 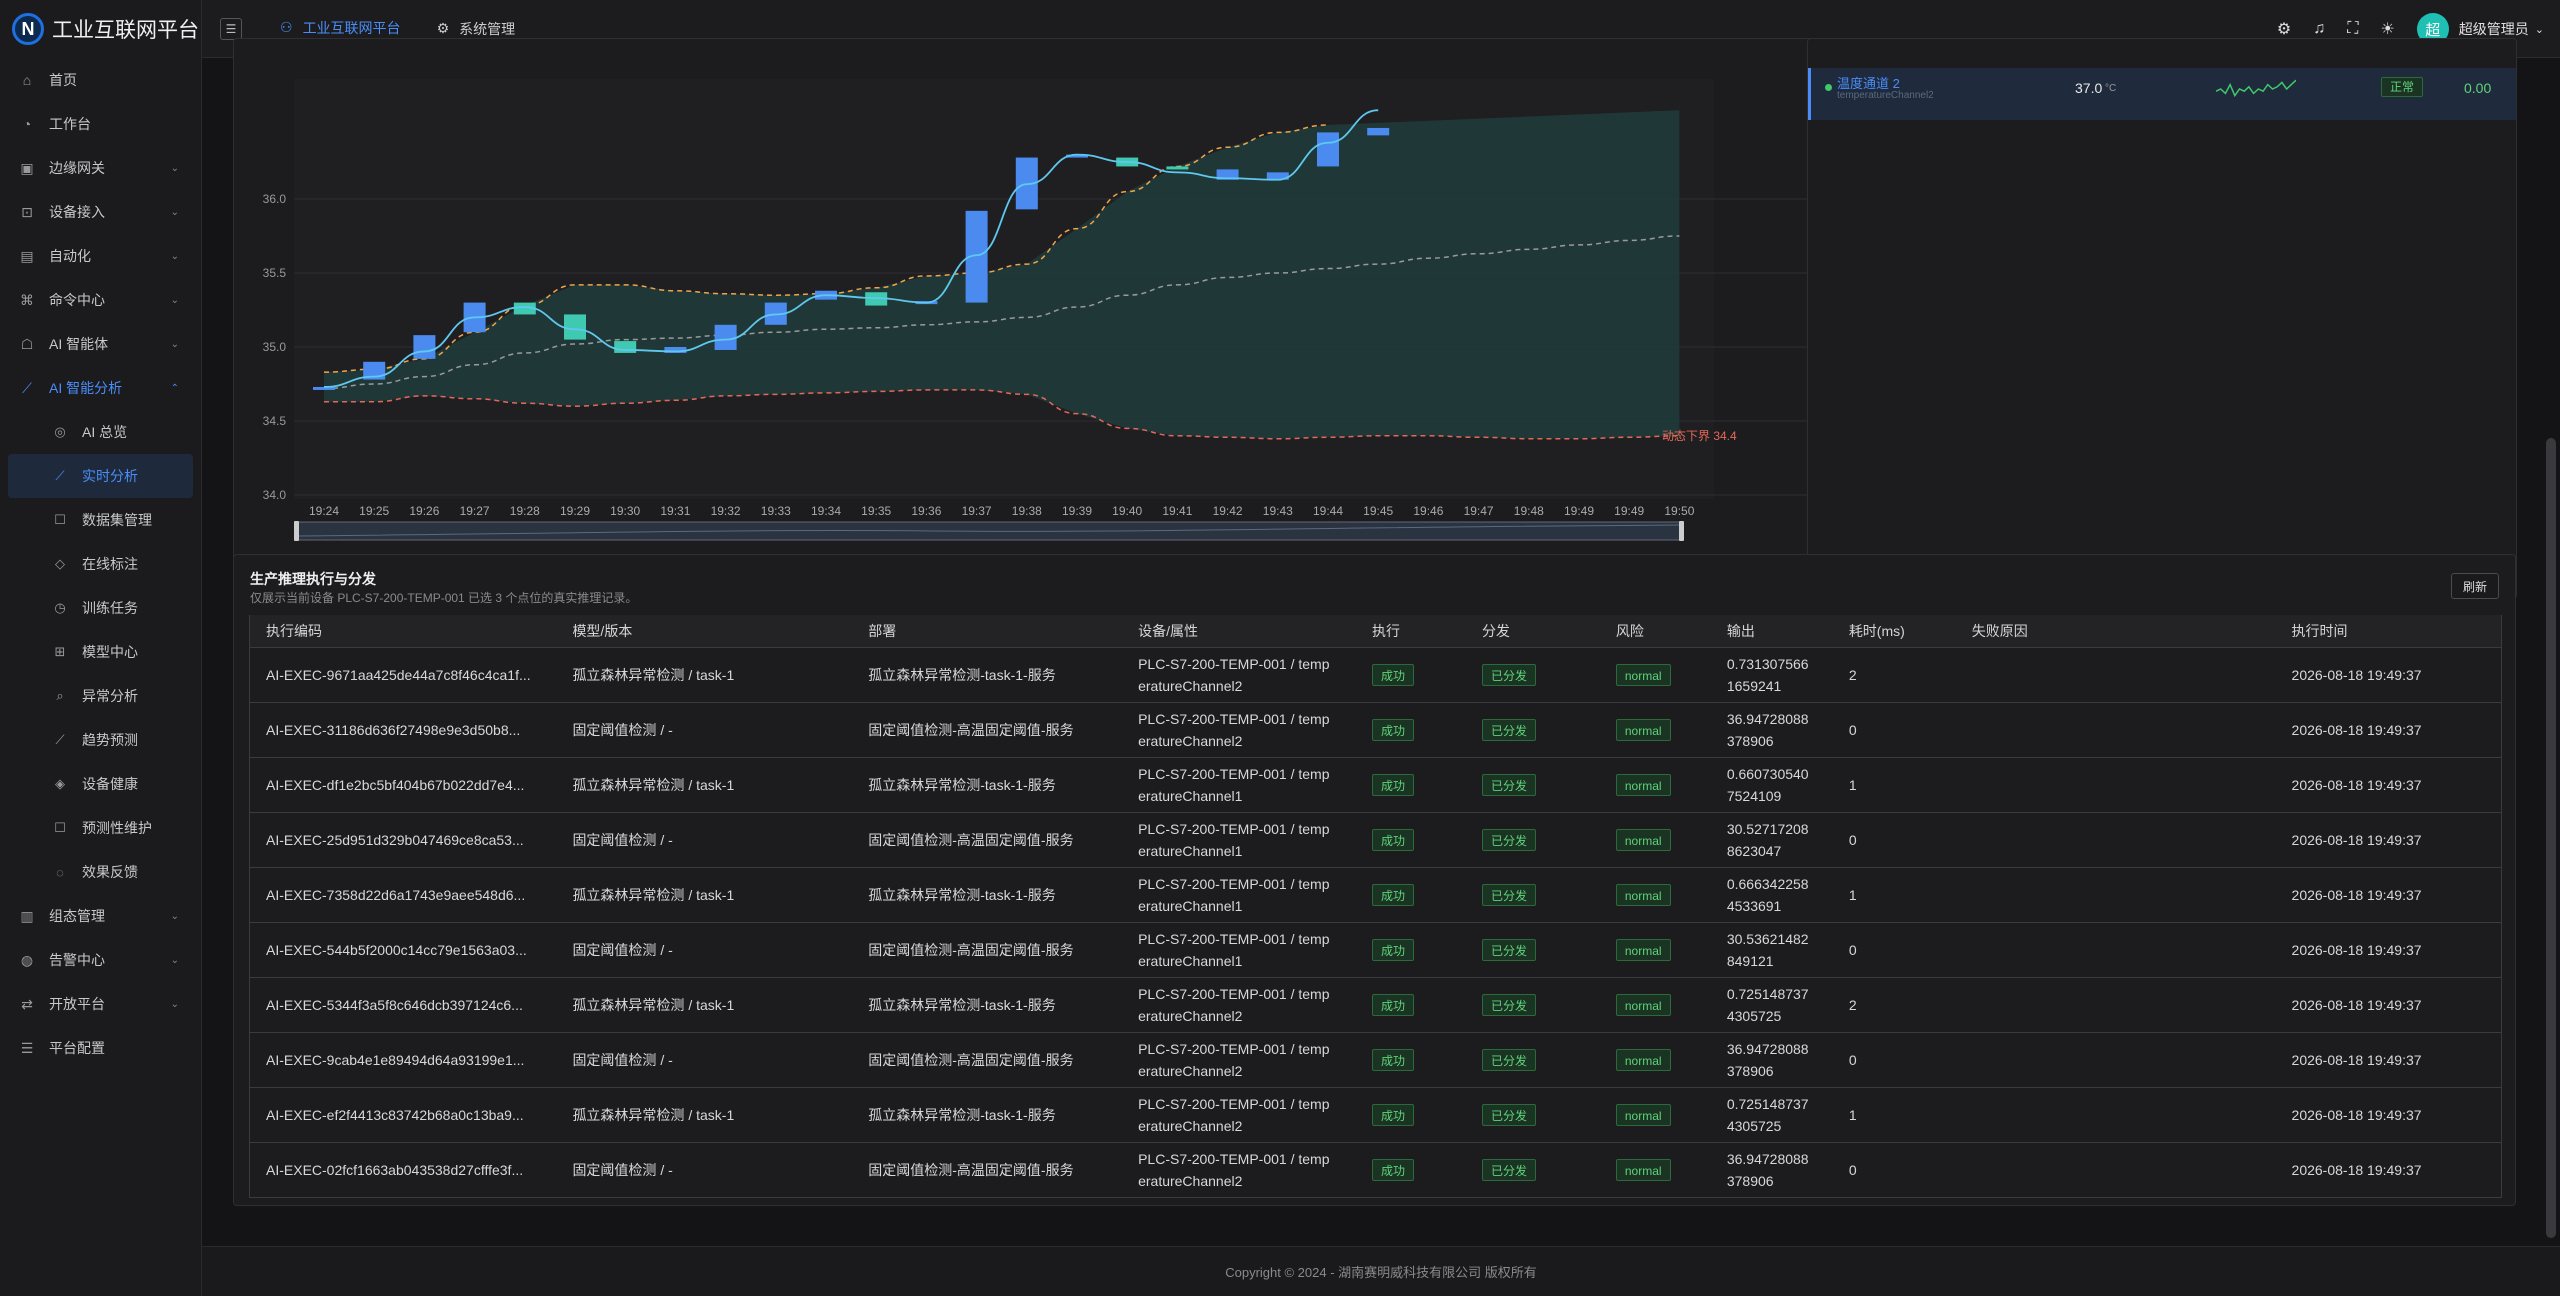 I want to click on exec-time: 2026-08-18 19:49:37, so click(x=2388, y=675).